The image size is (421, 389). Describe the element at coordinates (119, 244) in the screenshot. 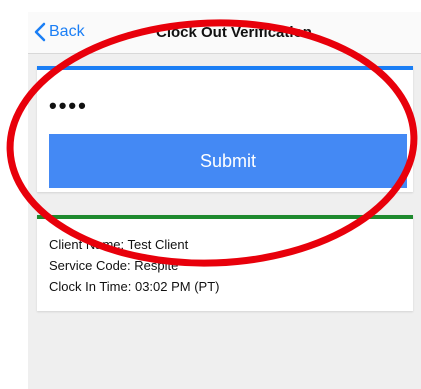

I see `client-name-text: Client Name: Test Client` at that location.